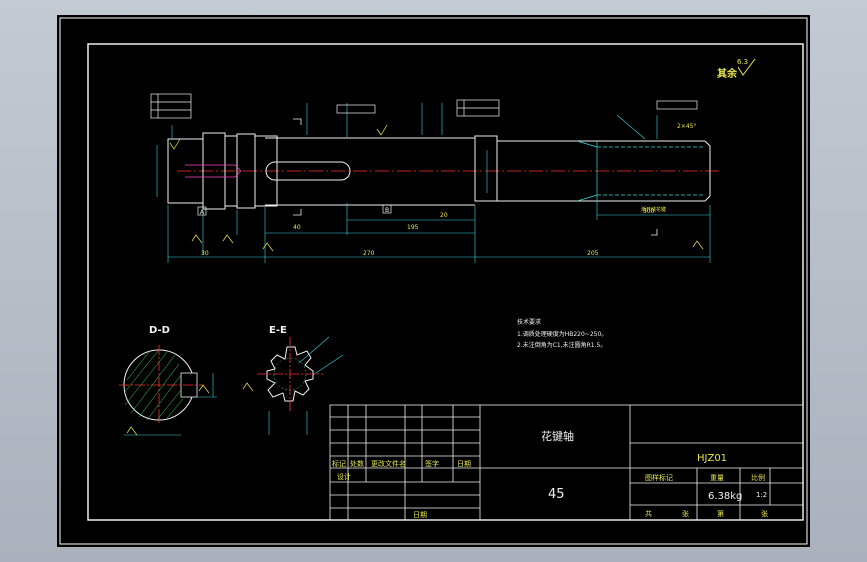 Image resolution: width=867 pixels, height=562 pixels. What do you see at coordinates (725, 496) in the screenshot?
I see `mass-value: 6.38kg` at bounding box center [725, 496].